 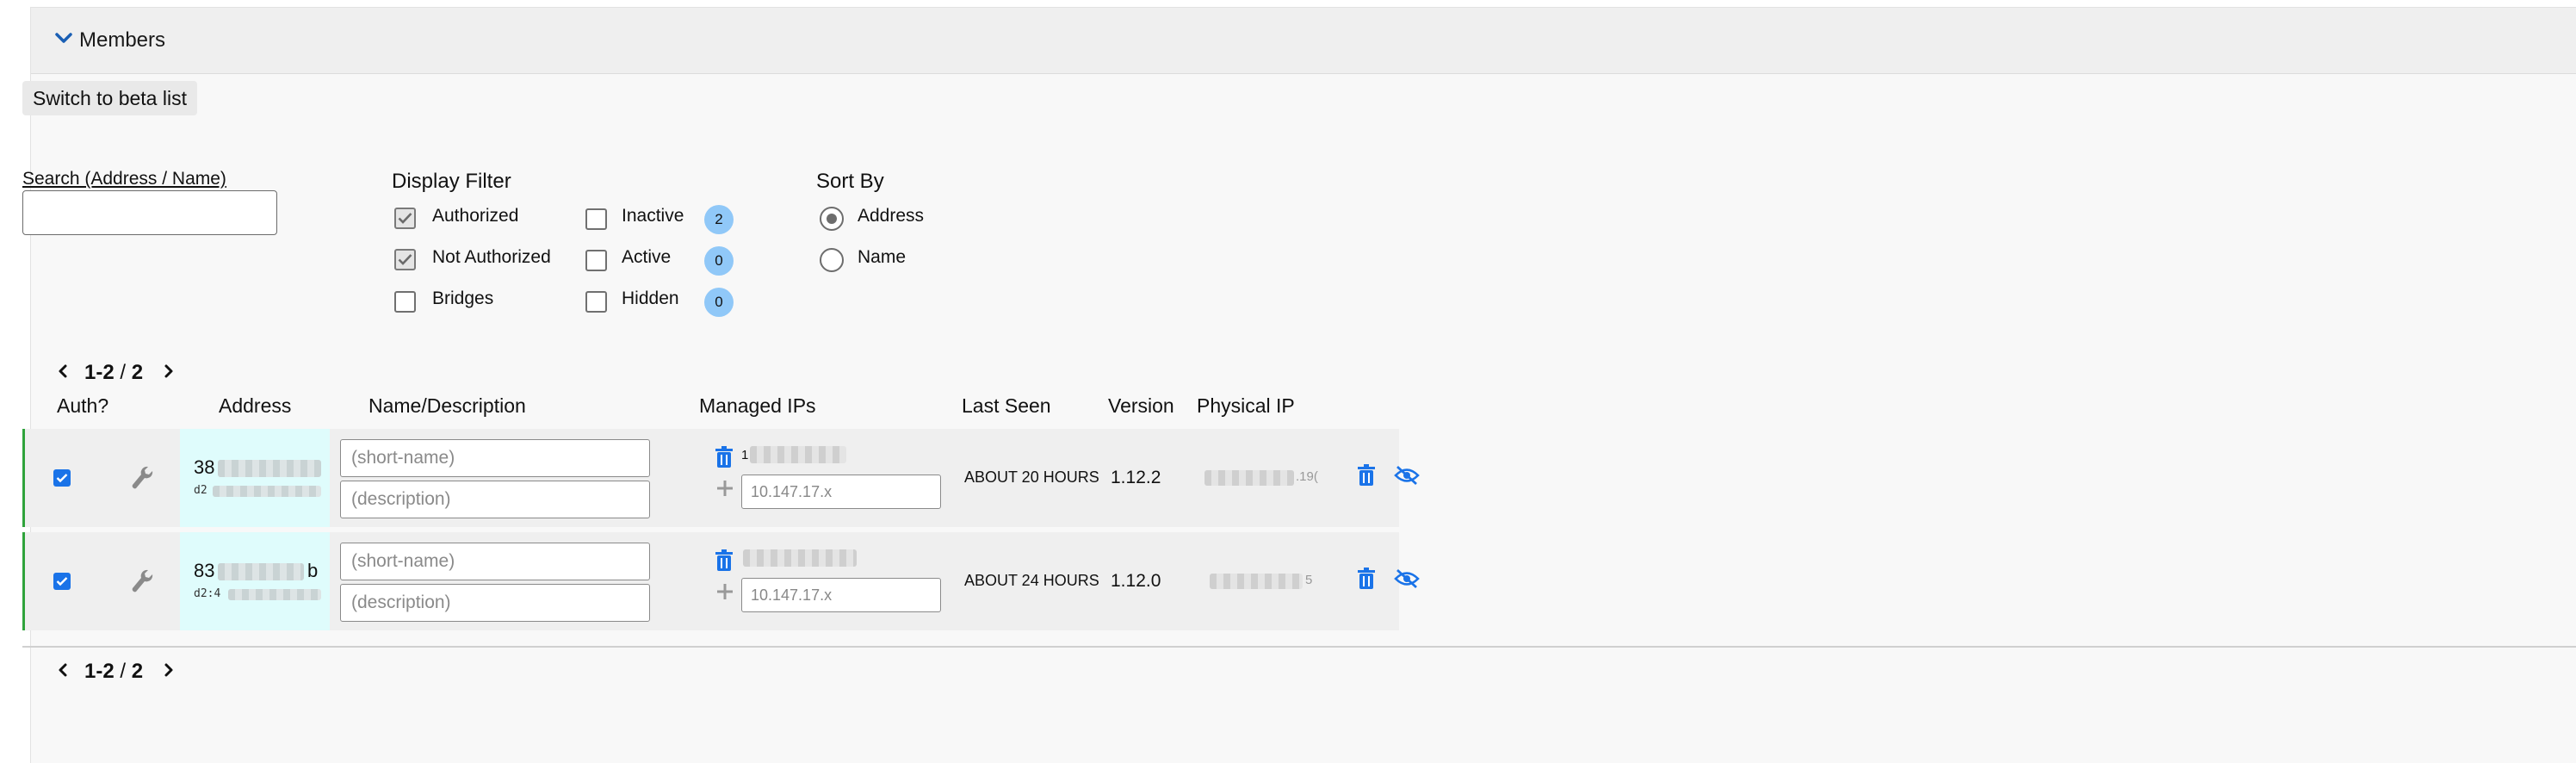 What do you see at coordinates (1136, 581) in the screenshot?
I see `version-text: 1.12.0` at bounding box center [1136, 581].